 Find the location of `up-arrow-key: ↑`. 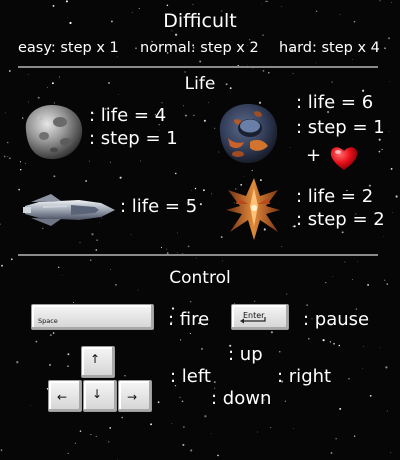

up-arrow-key: ↑ is located at coordinates (98, 362).